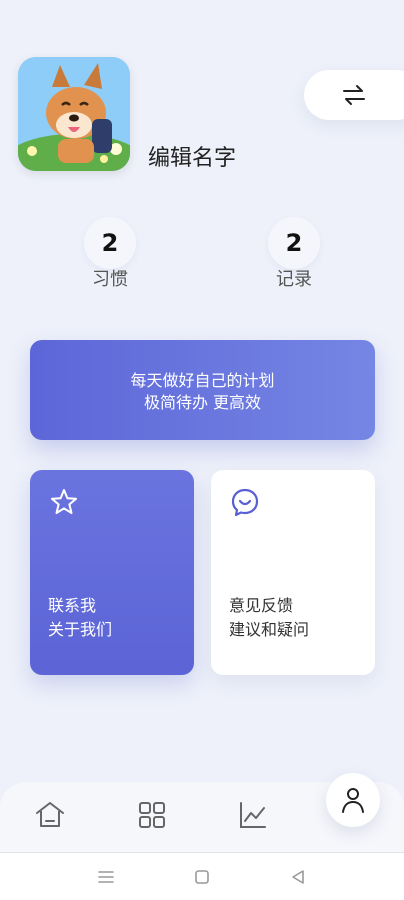 This screenshot has width=404, height=900. I want to click on records-count: 2, so click(294, 243).